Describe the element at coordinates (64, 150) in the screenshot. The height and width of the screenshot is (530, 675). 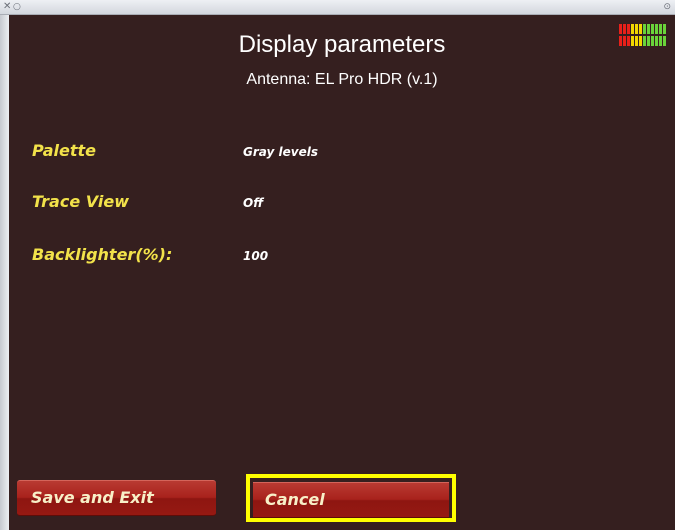
I see `palette-label: Palette` at that location.